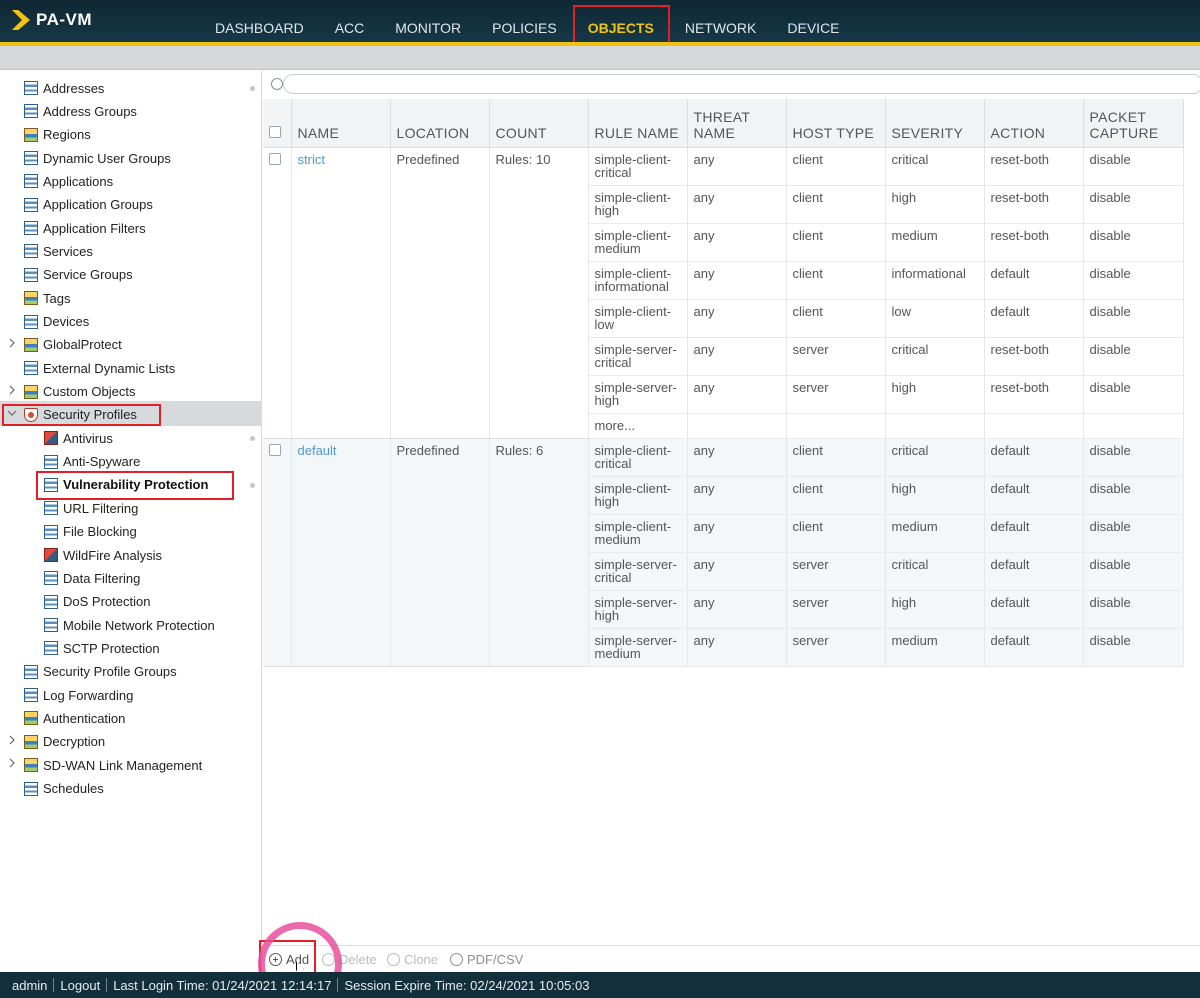  Describe the element at coordinates (51, 461) in the screenshot. I see `anti-spyware-icon` at that location.